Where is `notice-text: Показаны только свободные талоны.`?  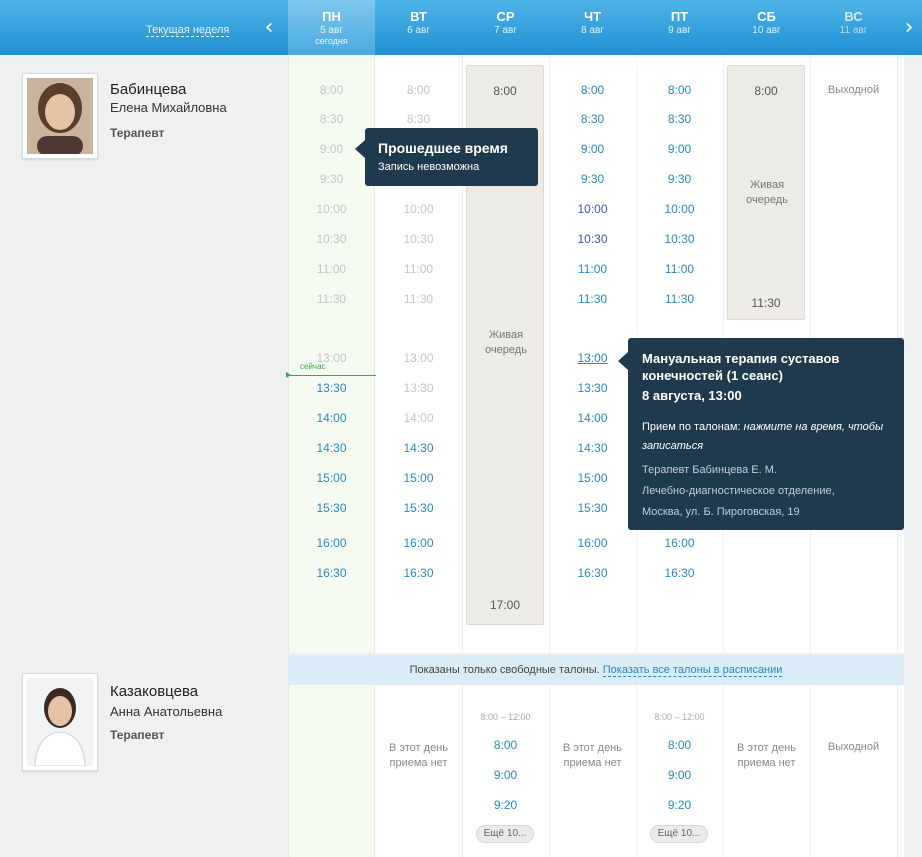
notice-text: Показаны только свободные талоны. is located at coordinates (504, 670).